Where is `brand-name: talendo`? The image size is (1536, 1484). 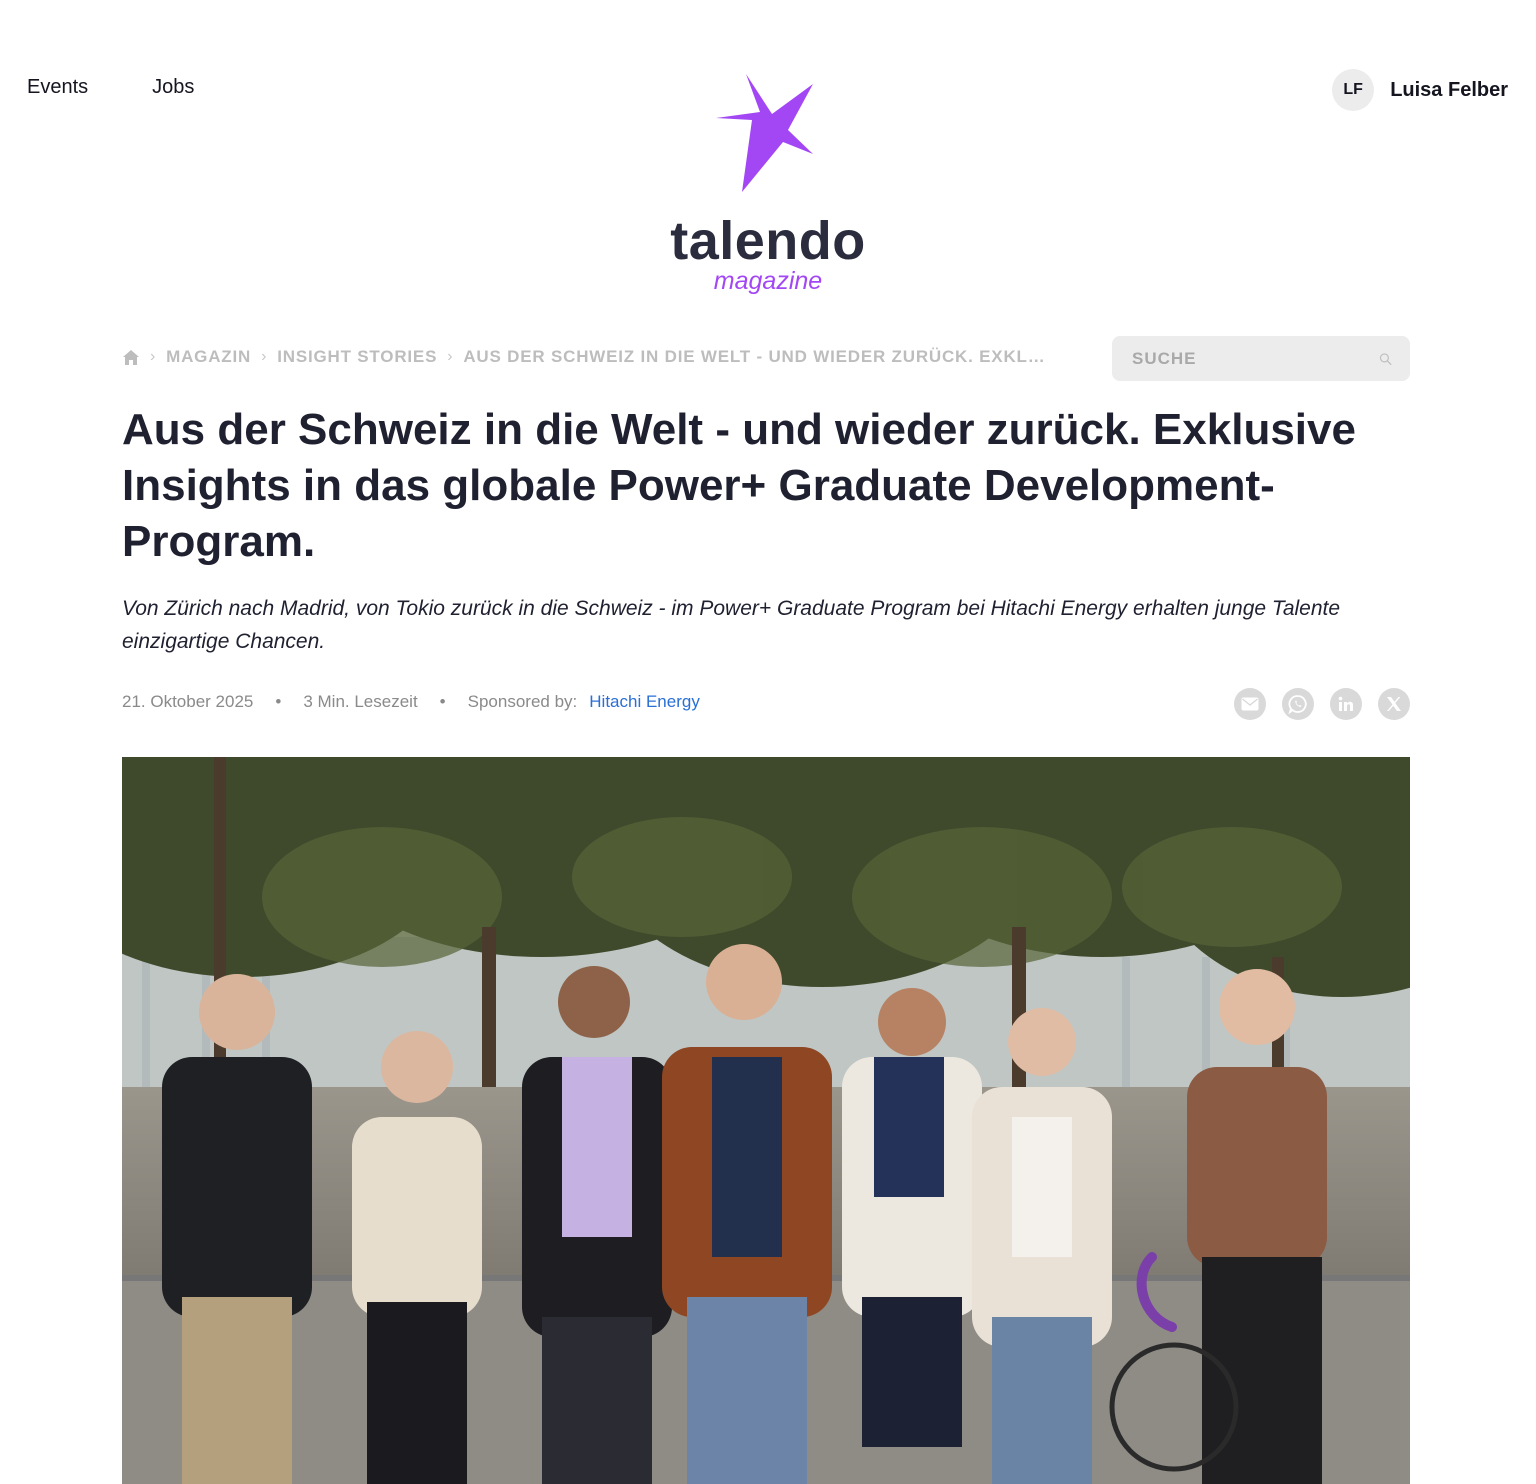
brand-name: talendo is located at coordinates (768, 241).